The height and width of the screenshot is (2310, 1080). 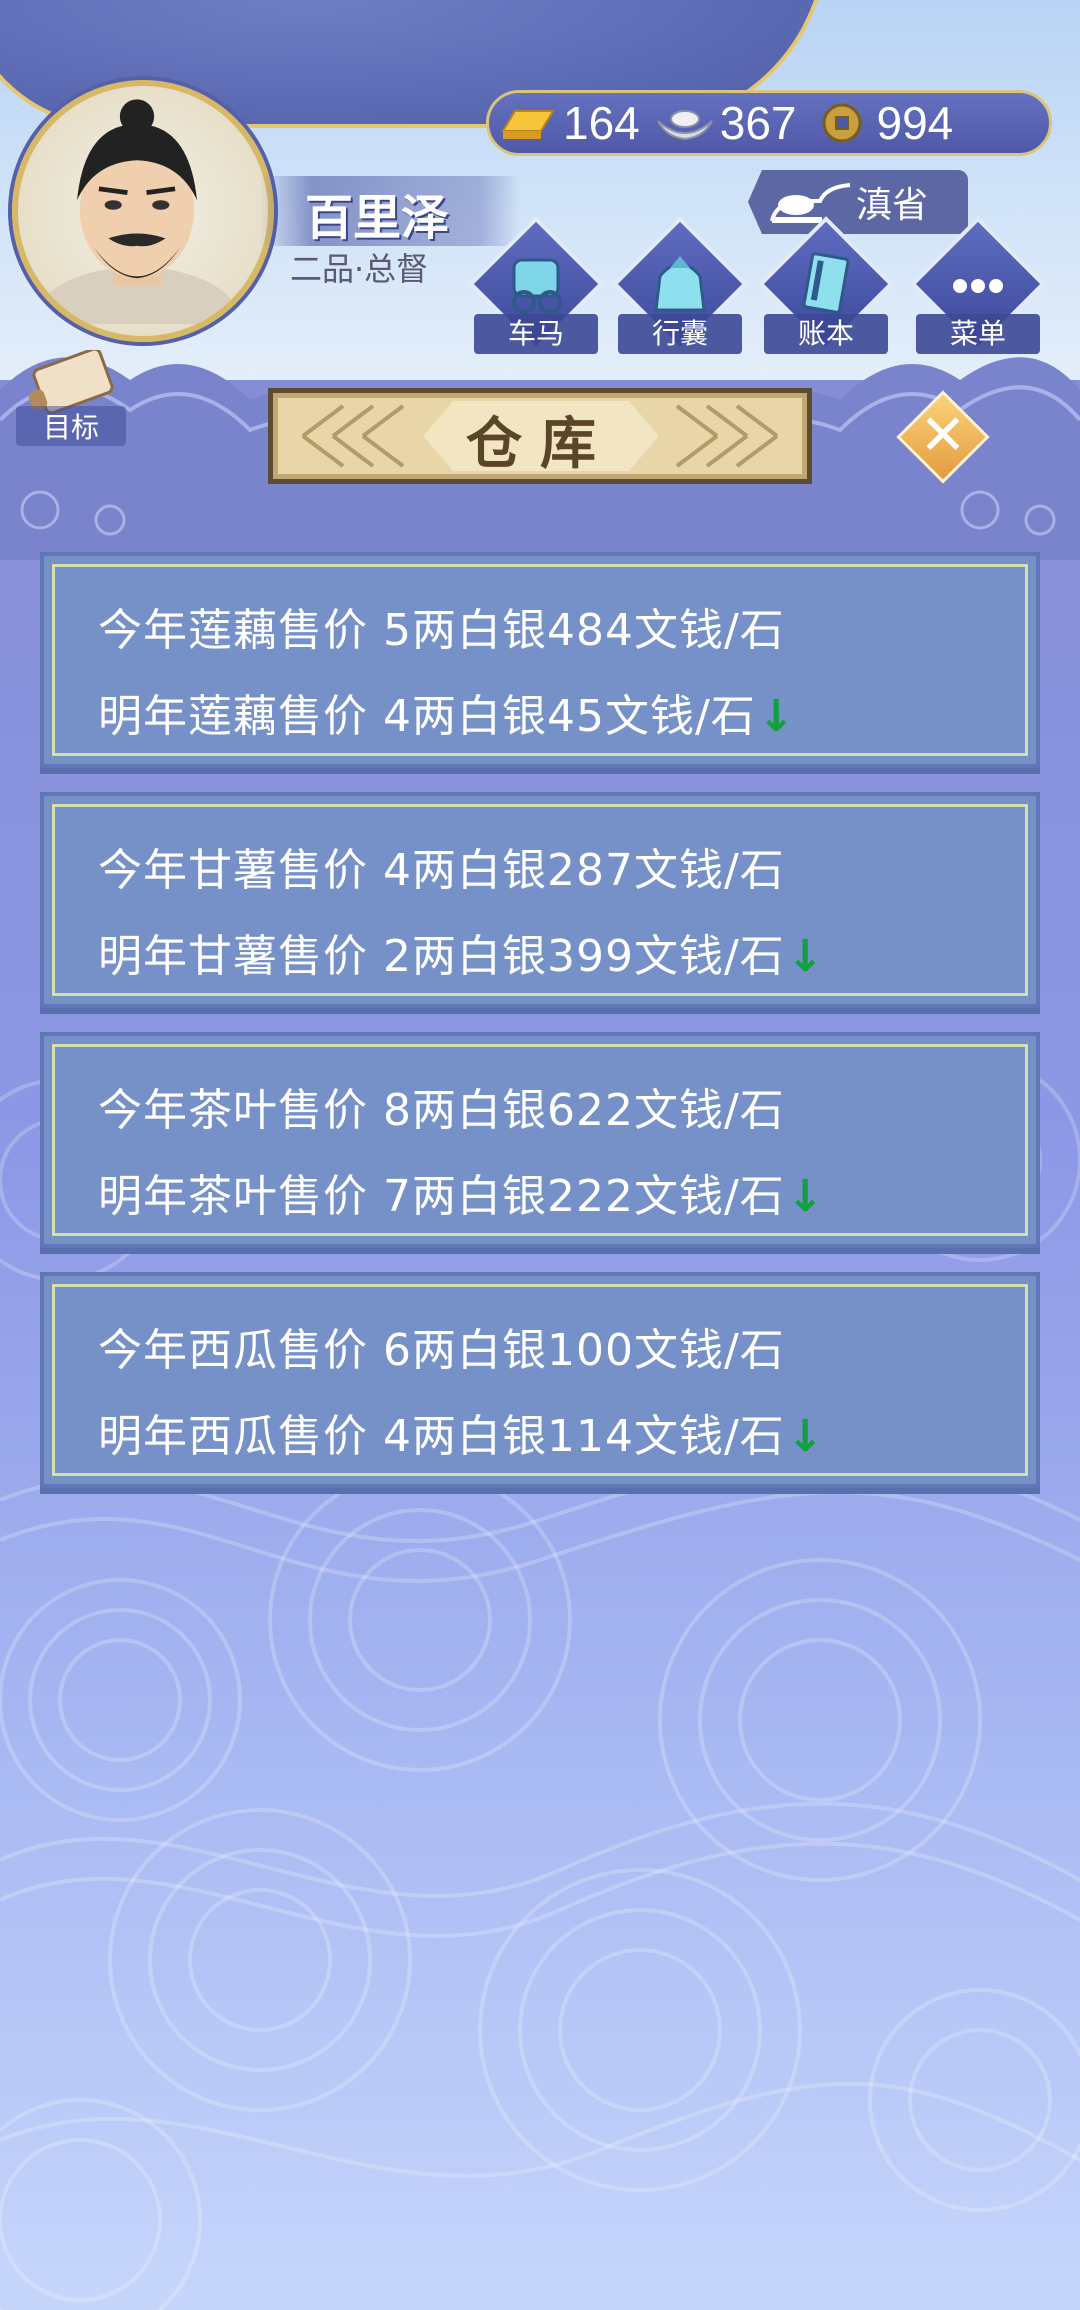 I want to click on region-button: 滇省, so click(x=858, y=202).